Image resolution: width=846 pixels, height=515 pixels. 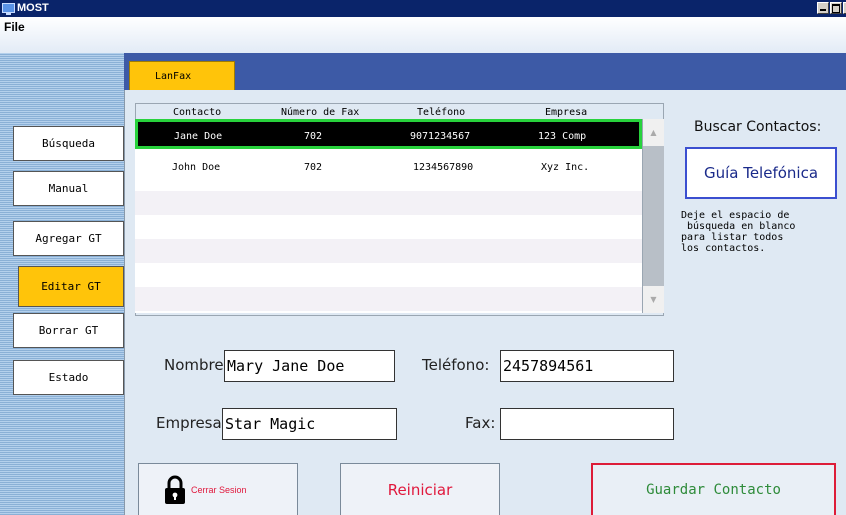 What do you see at coordinates (440, 136) in the screenshot?
I see `cell-telefono: 9071234567` at bounding box center [440, 136].